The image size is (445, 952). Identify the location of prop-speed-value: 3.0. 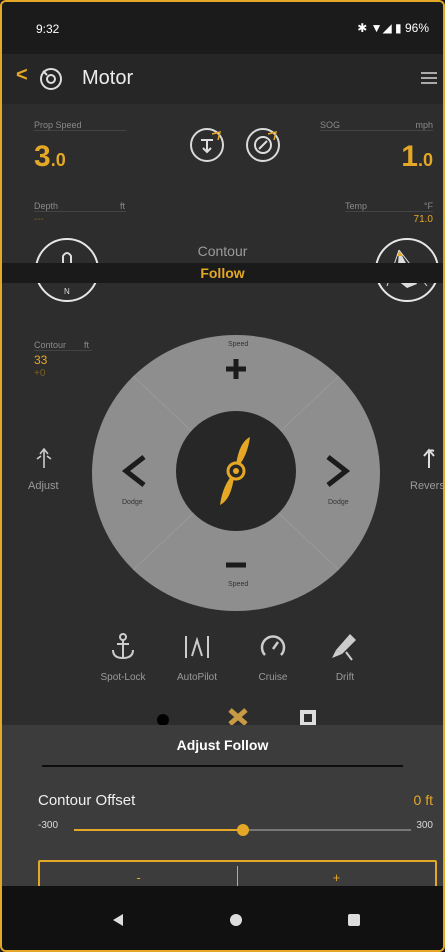
(50, 156).